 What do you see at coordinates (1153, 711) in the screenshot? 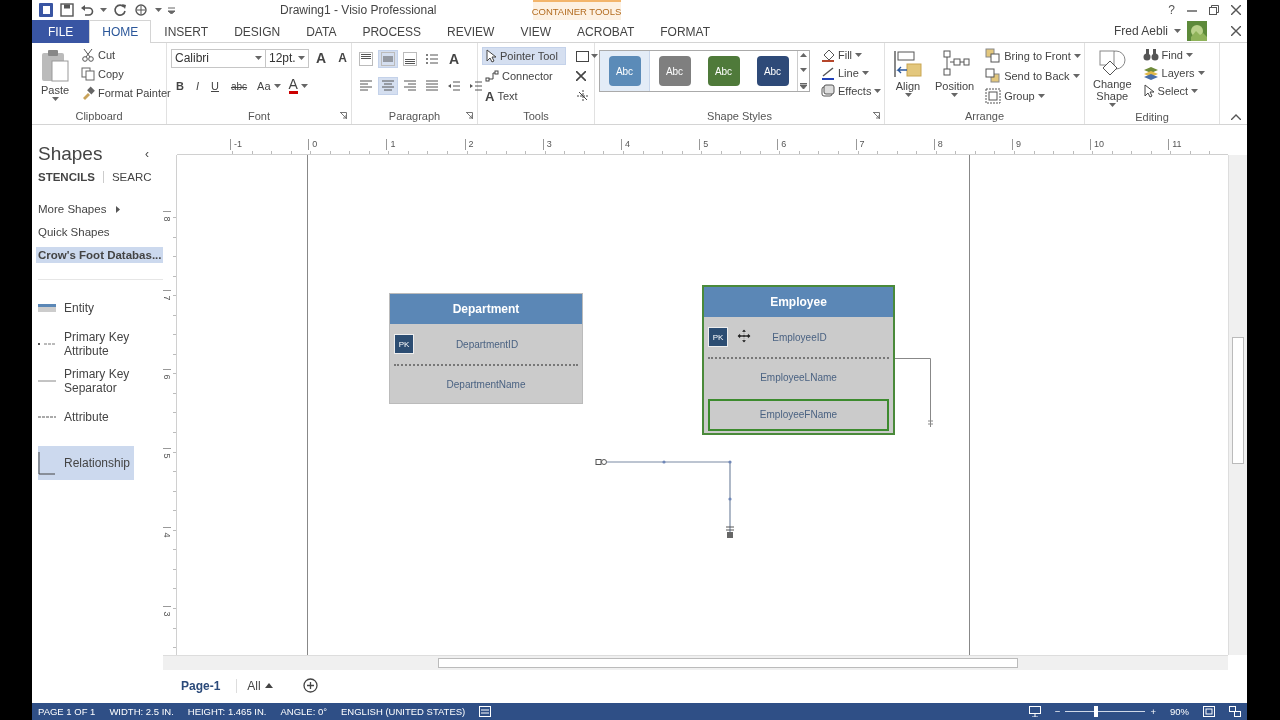
I see `zoom-in-button: +` at bounding box center [1153, 711].